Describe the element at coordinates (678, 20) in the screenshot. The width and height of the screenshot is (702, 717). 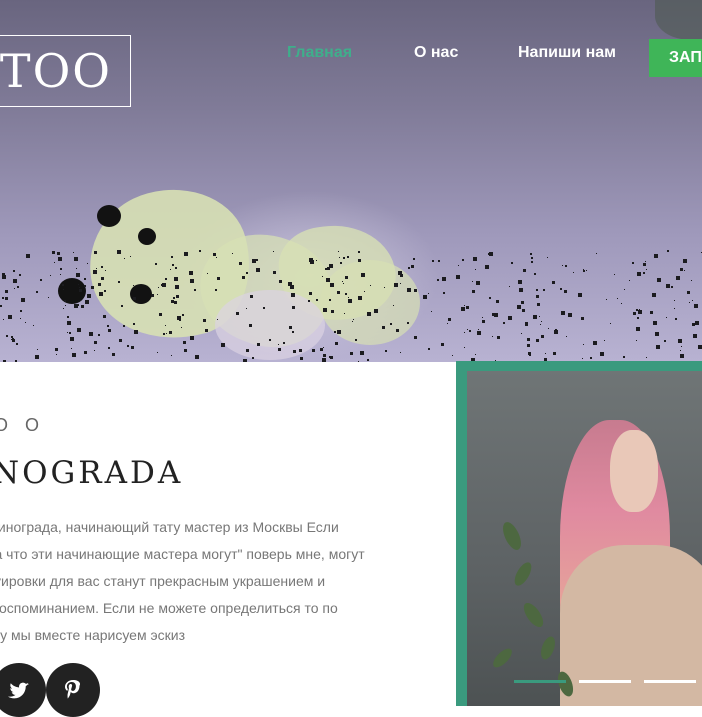
I see `hero-corner-foliage` at that location.